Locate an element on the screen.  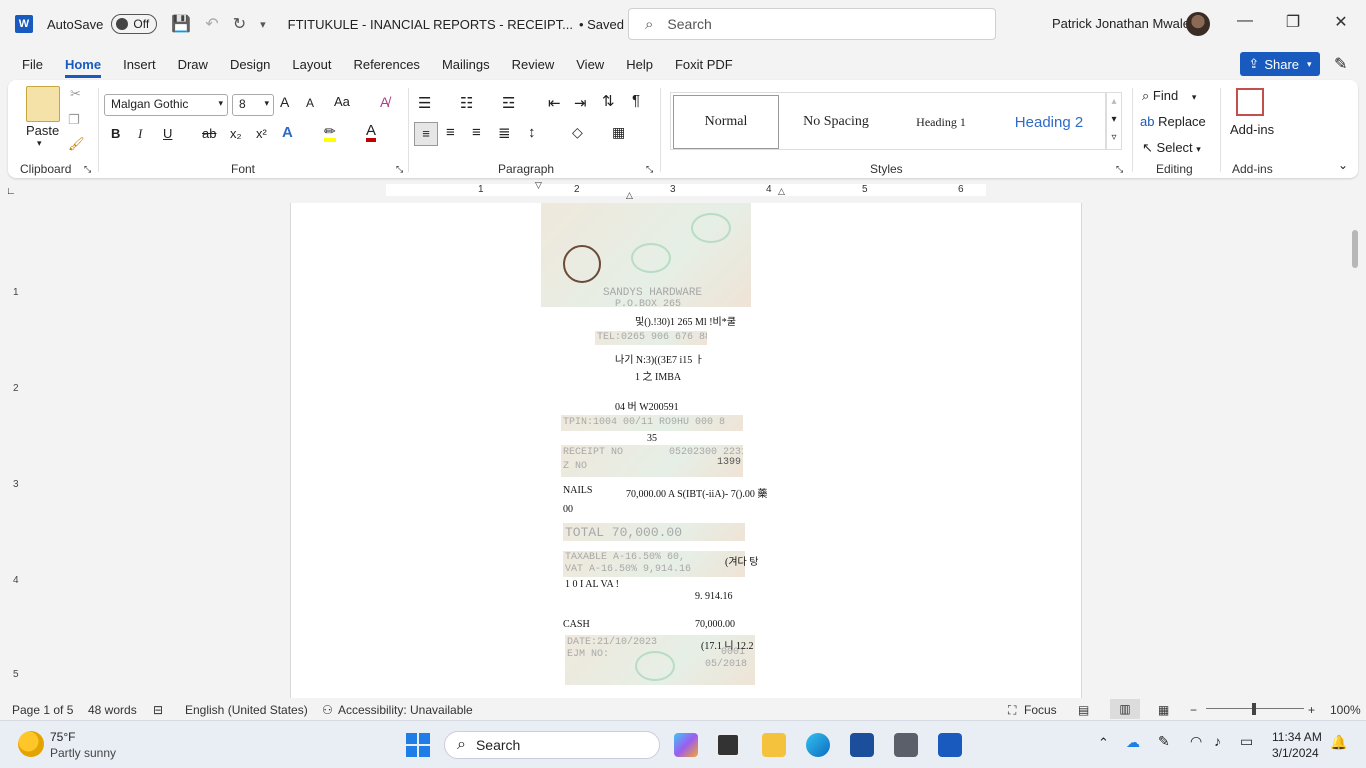
web-layout-icon: ▦ is located at coordinates (1163, 710).